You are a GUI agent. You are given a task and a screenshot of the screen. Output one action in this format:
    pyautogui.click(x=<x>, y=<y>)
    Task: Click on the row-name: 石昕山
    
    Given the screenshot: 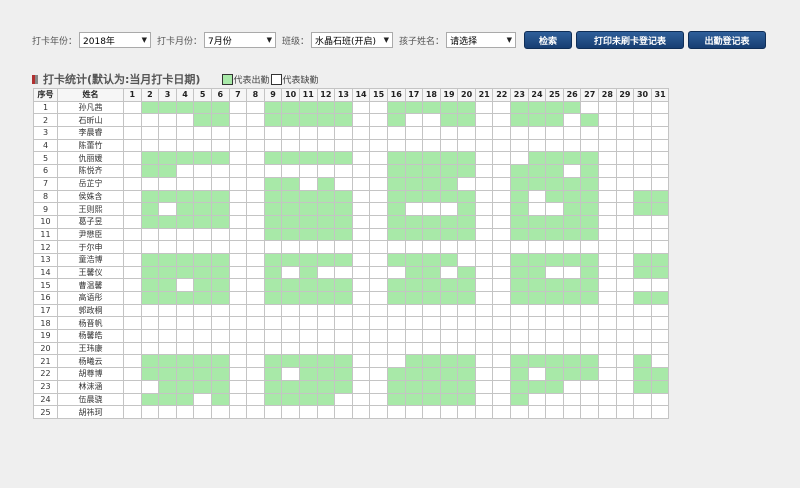 What is the action you would take?
    pyautogui.click(x=90, y=120)
    